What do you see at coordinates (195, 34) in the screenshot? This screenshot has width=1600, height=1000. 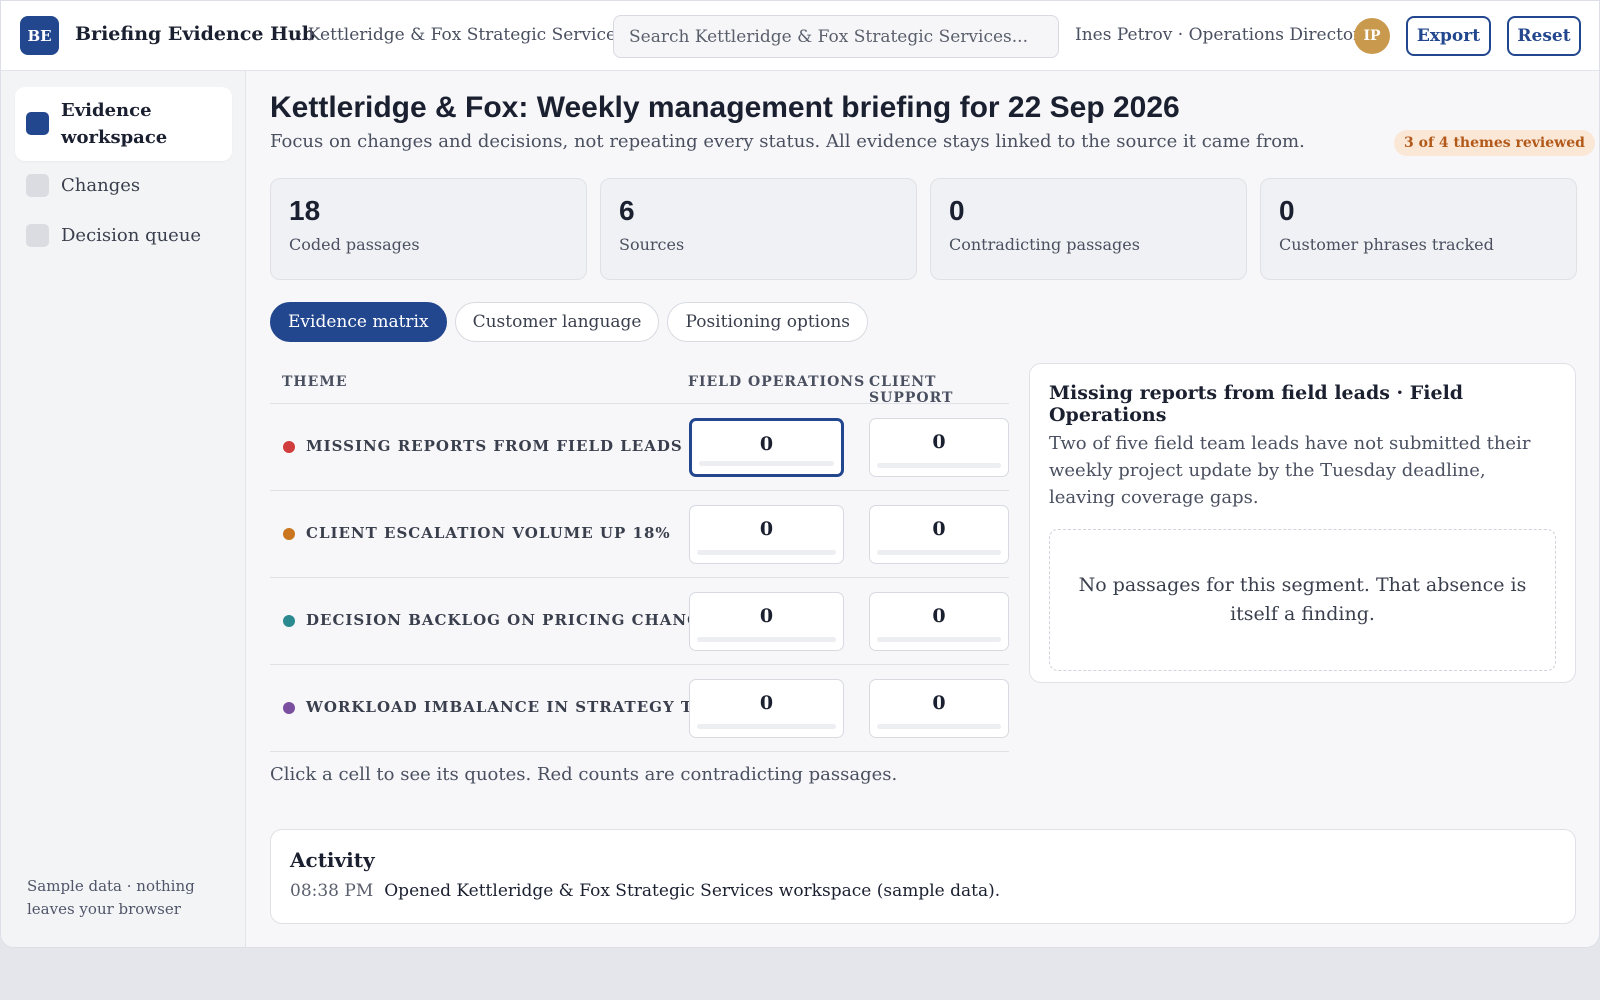 I see `app-title: Briefing Evidence Hub` at bounding box center [195, 34].